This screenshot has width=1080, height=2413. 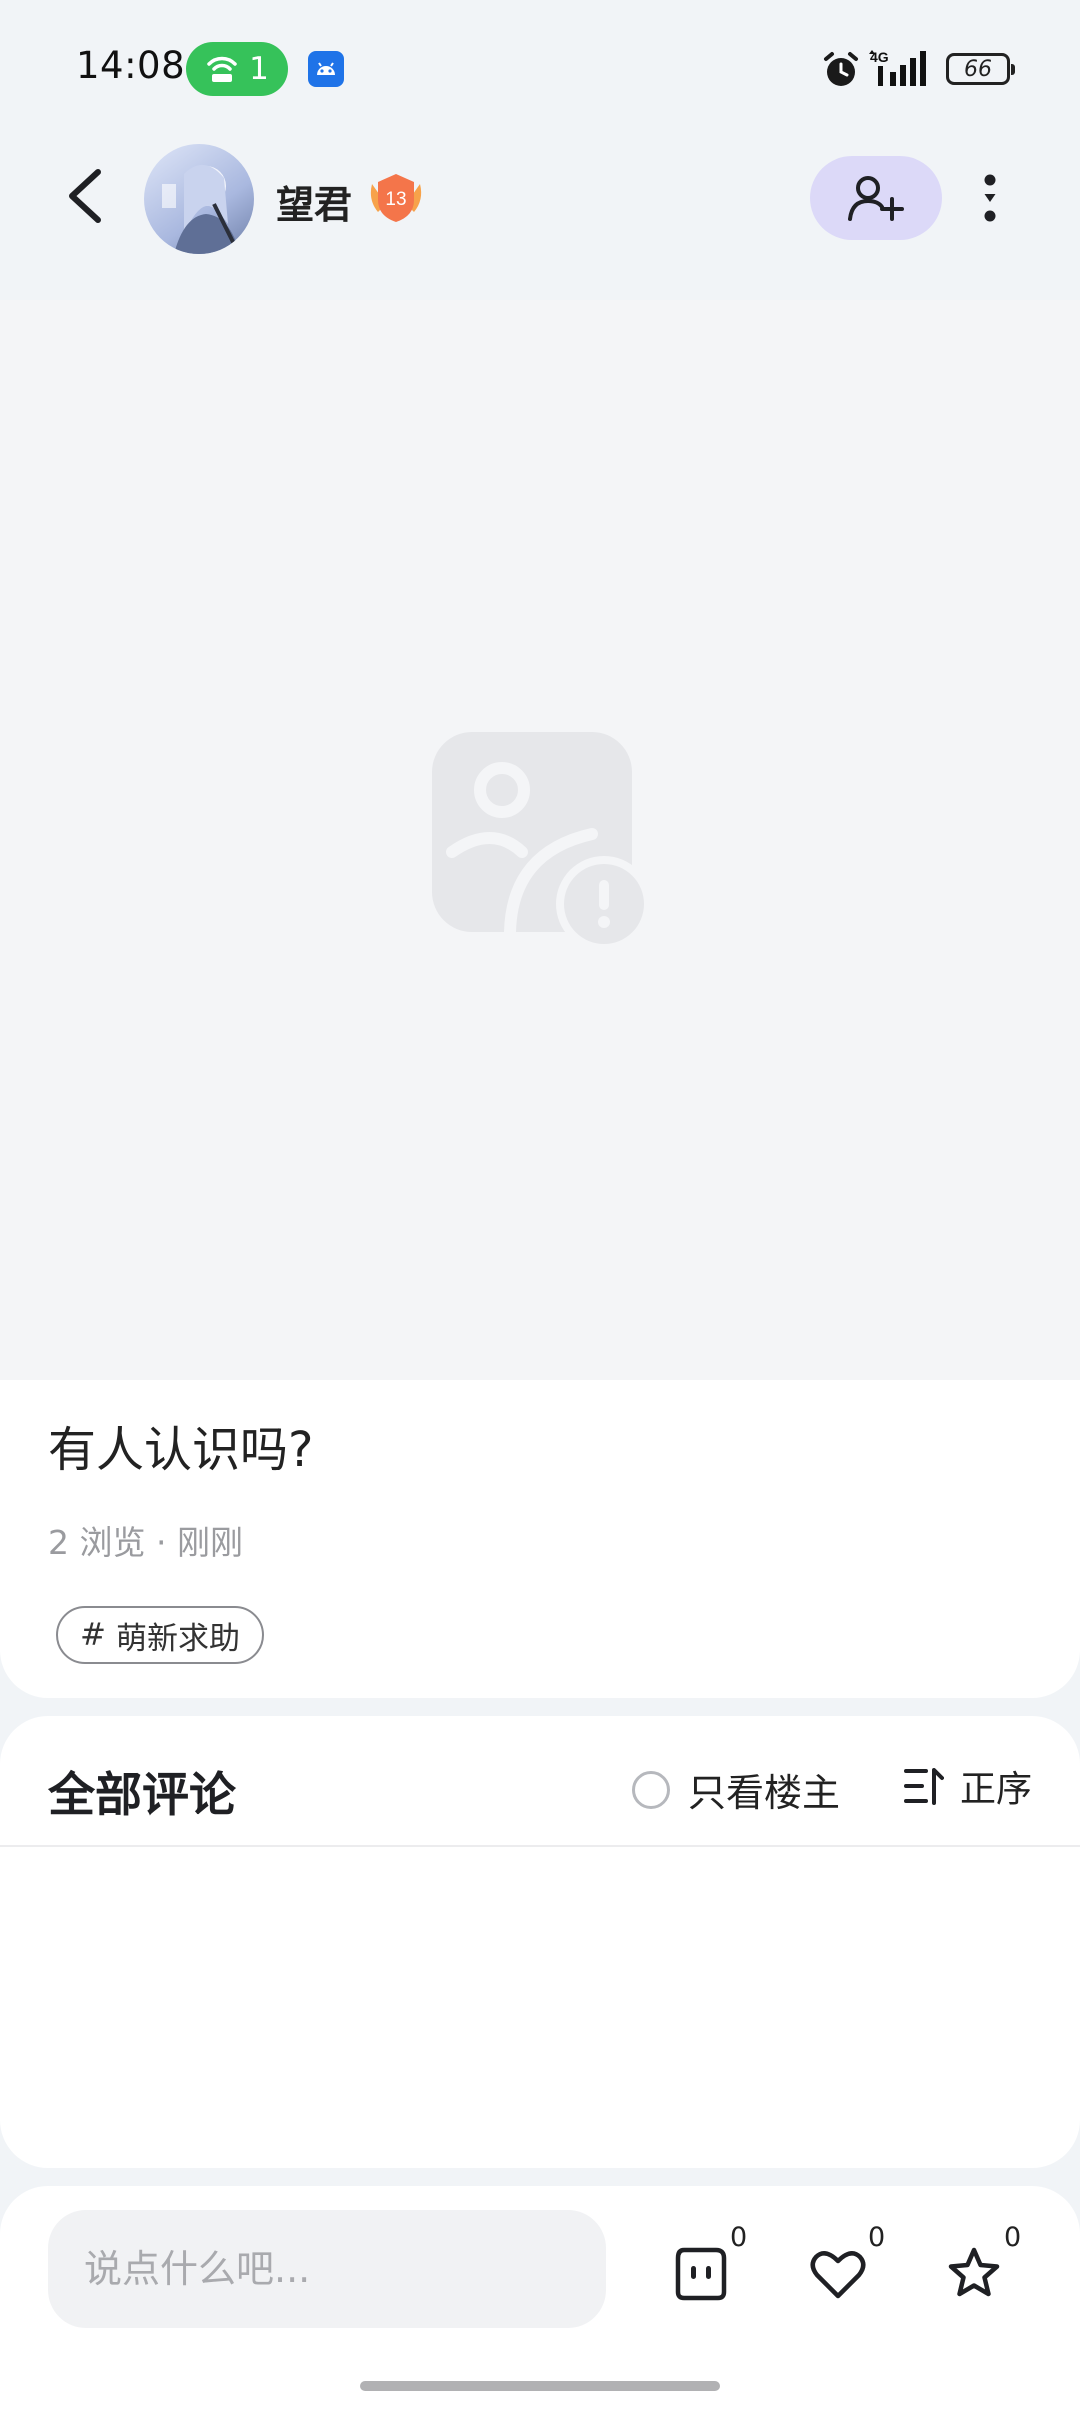 I want to click on op-only-label: 只看楼主, so click(x=764, y=1793).